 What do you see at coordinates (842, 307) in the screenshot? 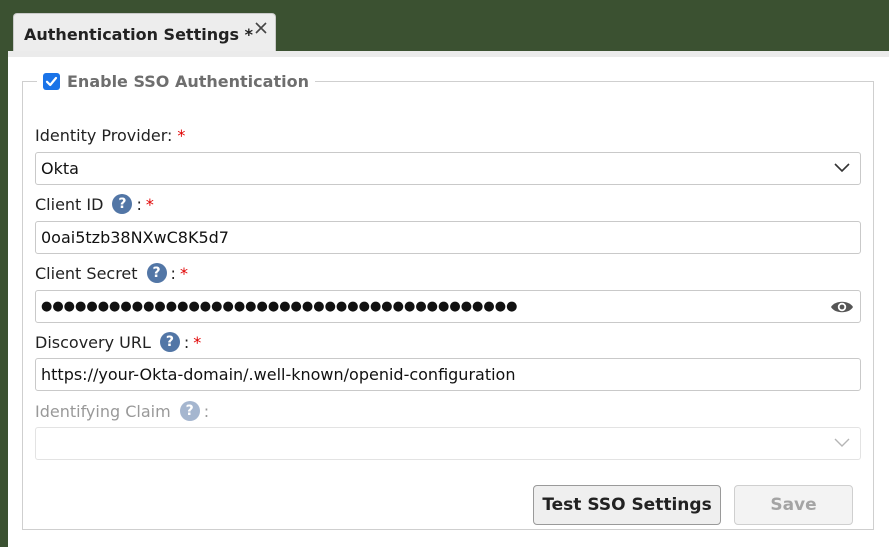
I see `eye-icon` at bounding box center [842, 307].